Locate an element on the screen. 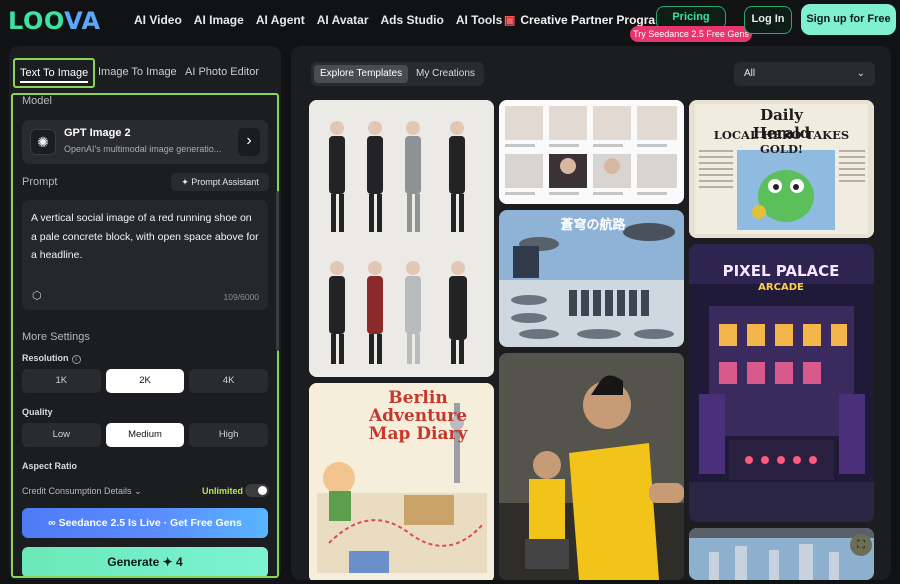 The width and height of the screenshot is (900, 584). creative-partner-link: ▣ Creative Partner Program is located at coordinates (585, 20).